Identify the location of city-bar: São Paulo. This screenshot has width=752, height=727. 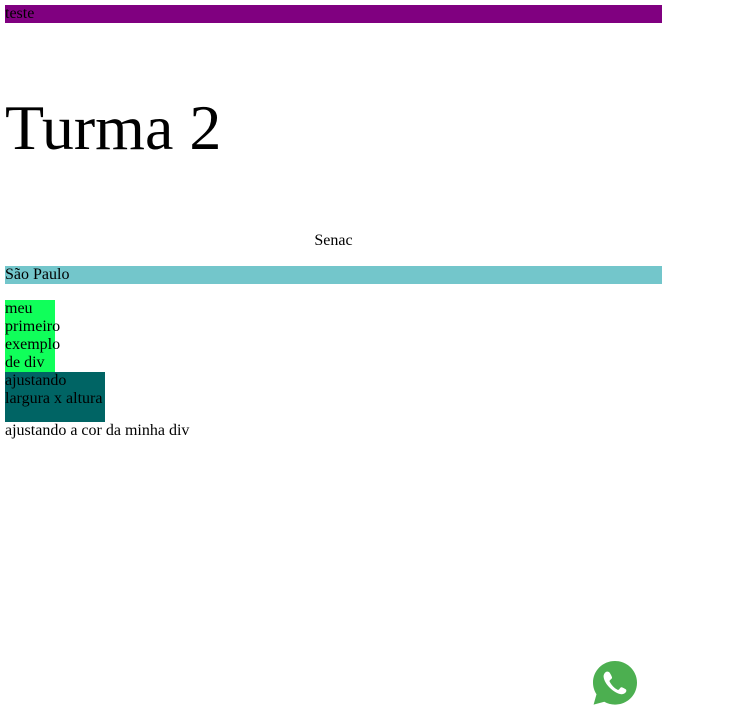
(333, 275).